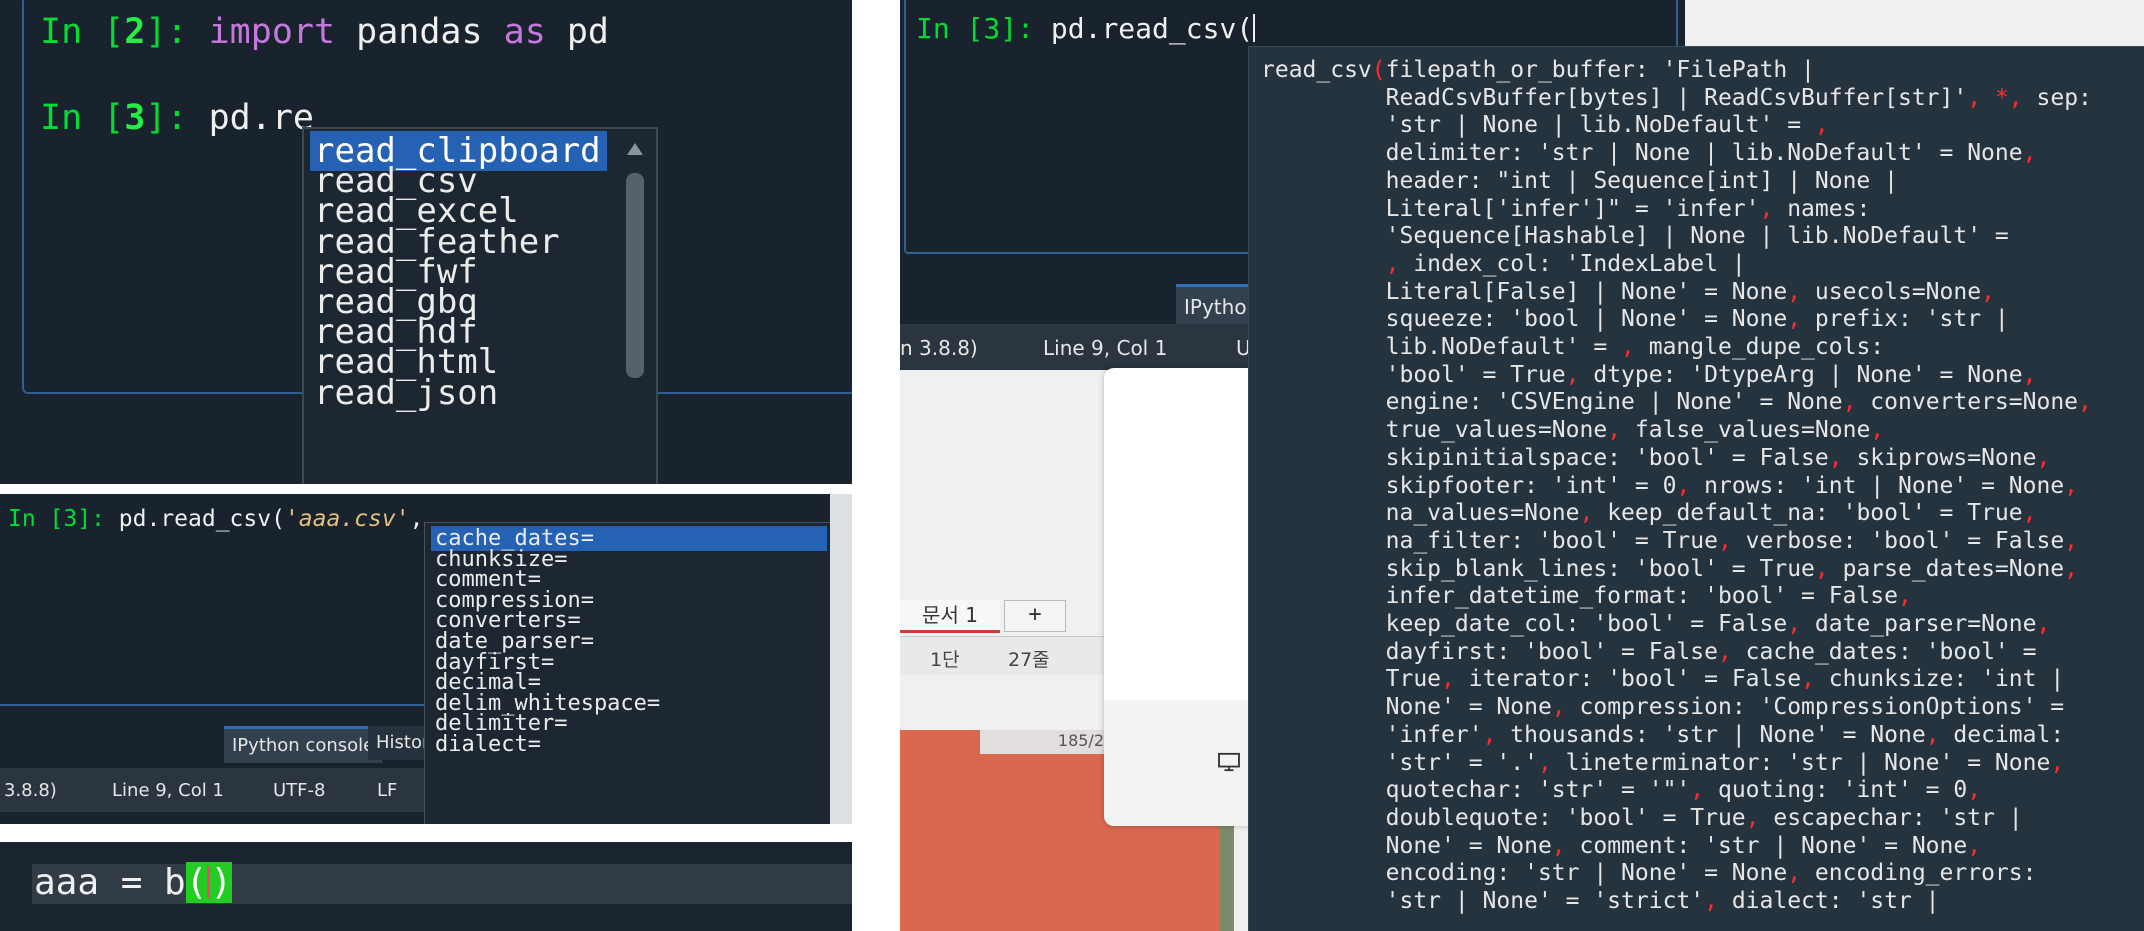 Image resolution: width=2144 pixels, height=931 pixels. I want to click on console-input-line: In [3]: pd.read_csv('aaa.csv',, so click(215, 519).